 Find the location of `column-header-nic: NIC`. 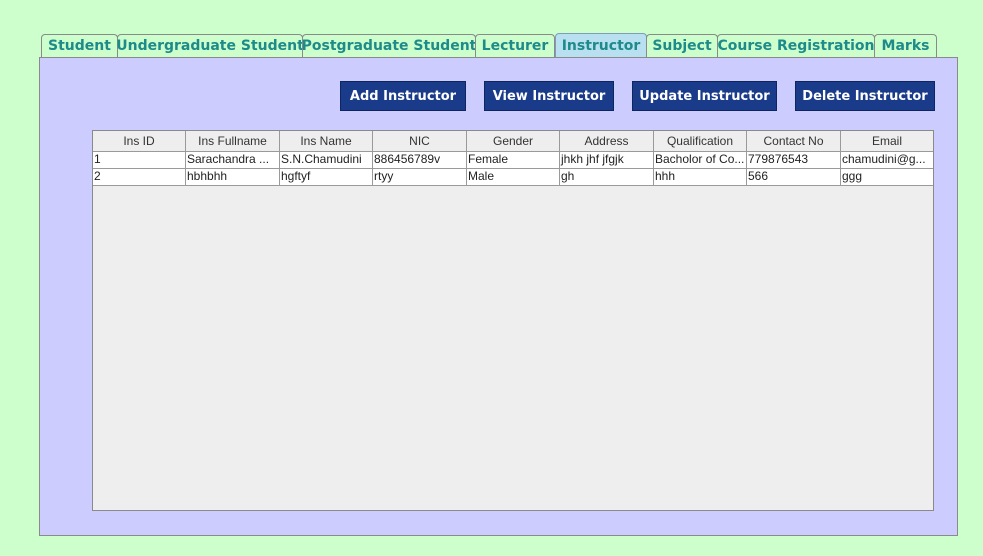

column-header-nic: NIC is located at coordinates (420, 141).